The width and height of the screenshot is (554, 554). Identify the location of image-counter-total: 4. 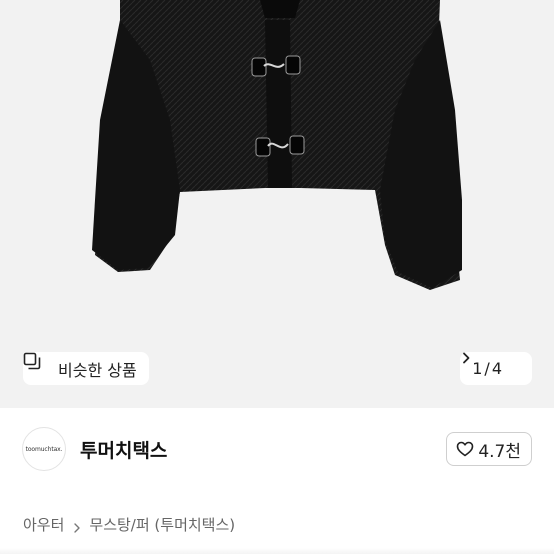
(496, 368).